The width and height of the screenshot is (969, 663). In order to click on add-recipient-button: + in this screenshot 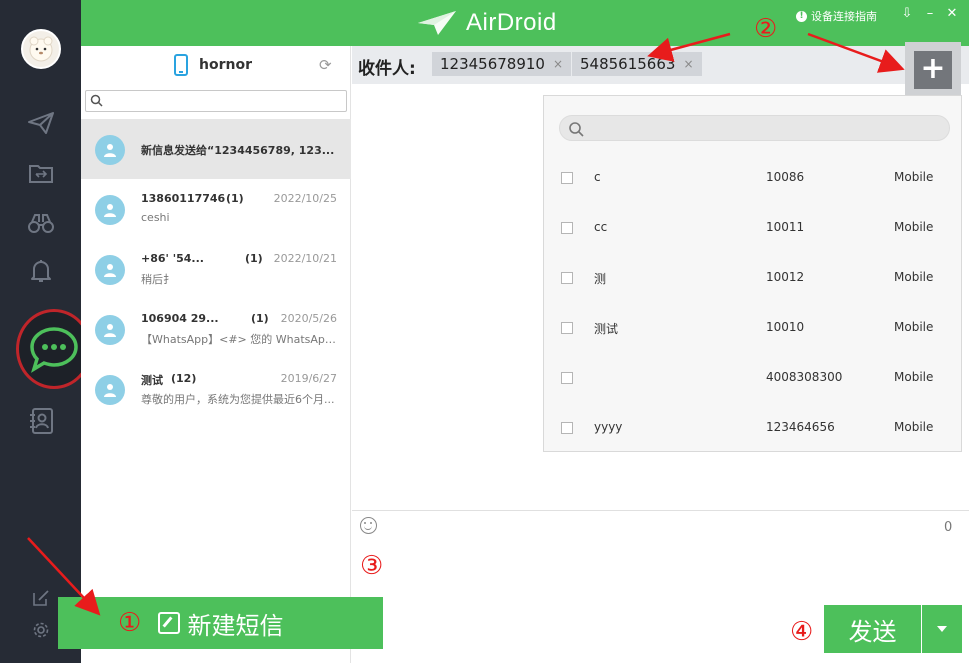, I will do `click(933, 70)`.